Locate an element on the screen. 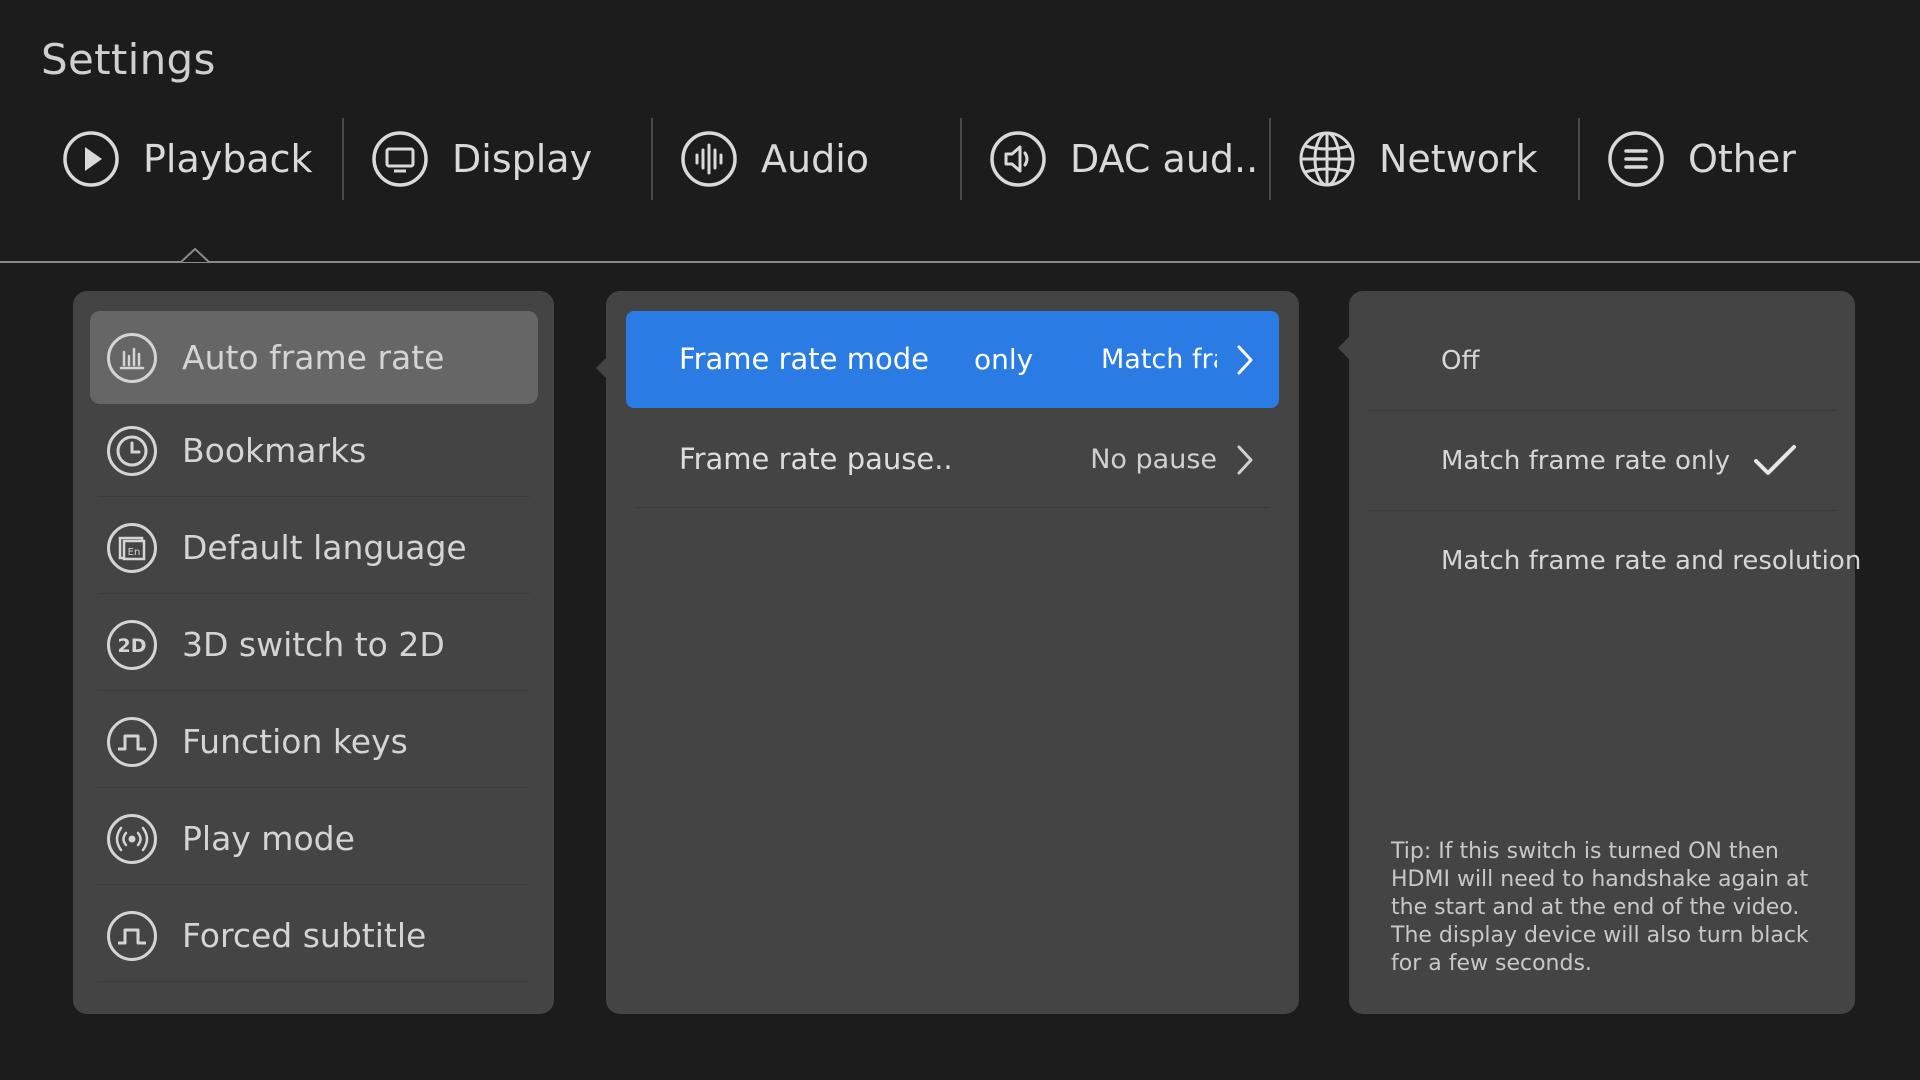 Image resolution: width=1920 pixels, height=1080 pixels. menu-item-play-mode: Play mode is located at coordinates (314, 838).